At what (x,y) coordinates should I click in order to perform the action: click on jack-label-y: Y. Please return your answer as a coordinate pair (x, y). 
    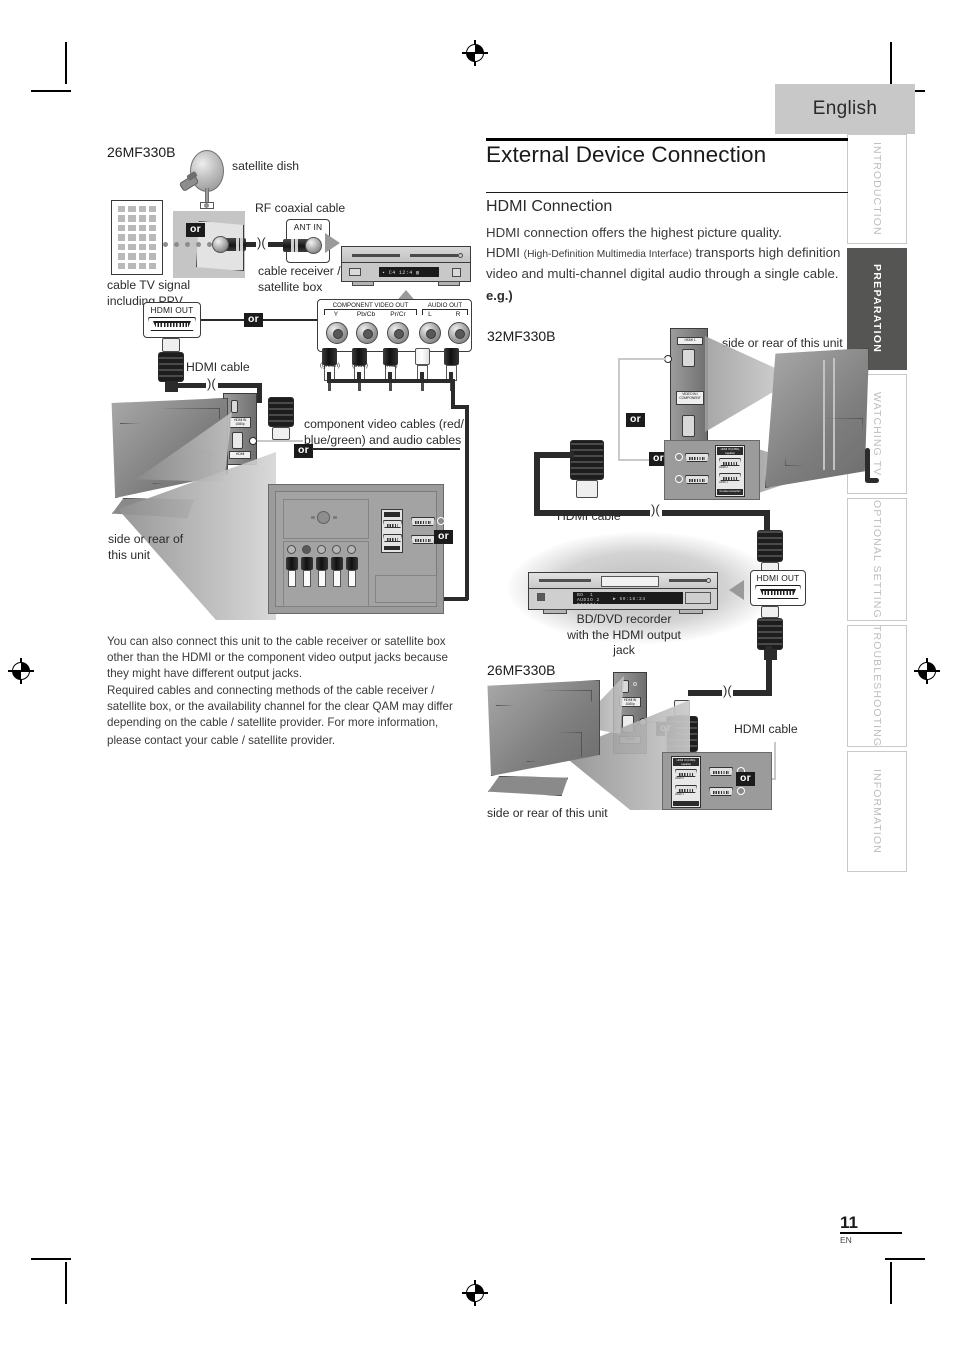
    Looking at the image, I should click on (336, 314).